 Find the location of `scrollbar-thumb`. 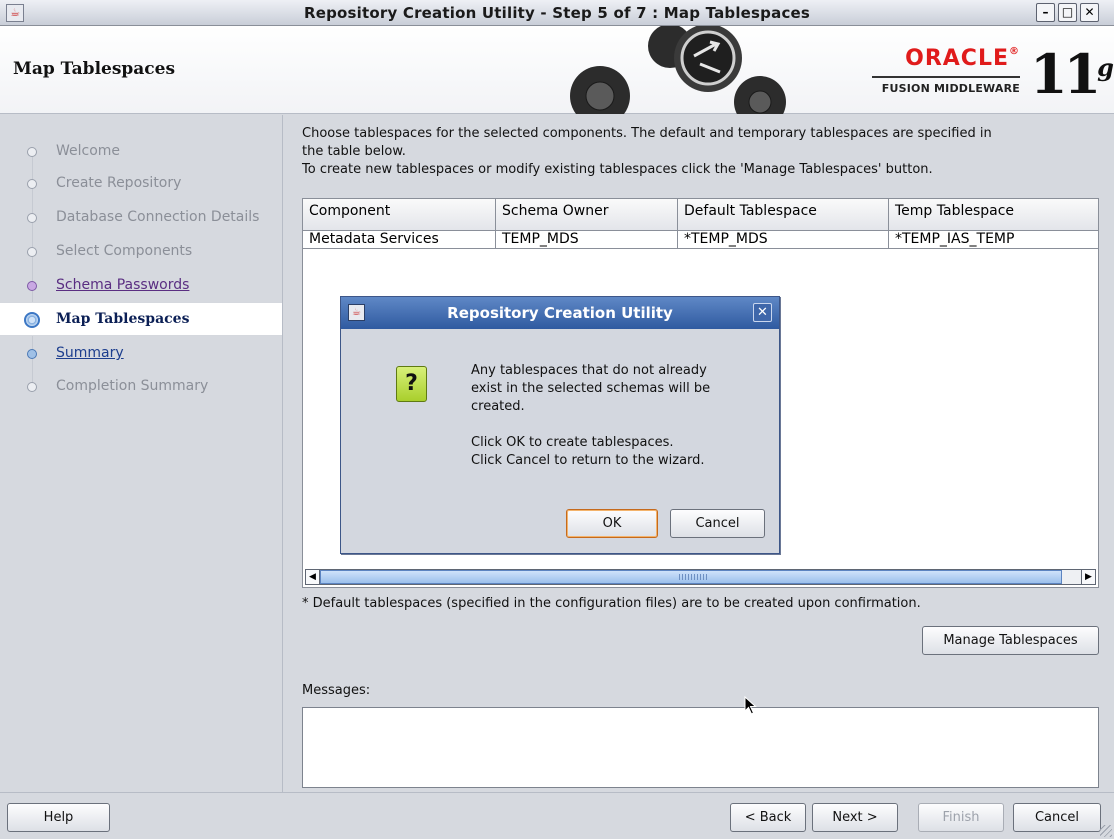

scrollbar-thumb is located at coordinates (691, 577).